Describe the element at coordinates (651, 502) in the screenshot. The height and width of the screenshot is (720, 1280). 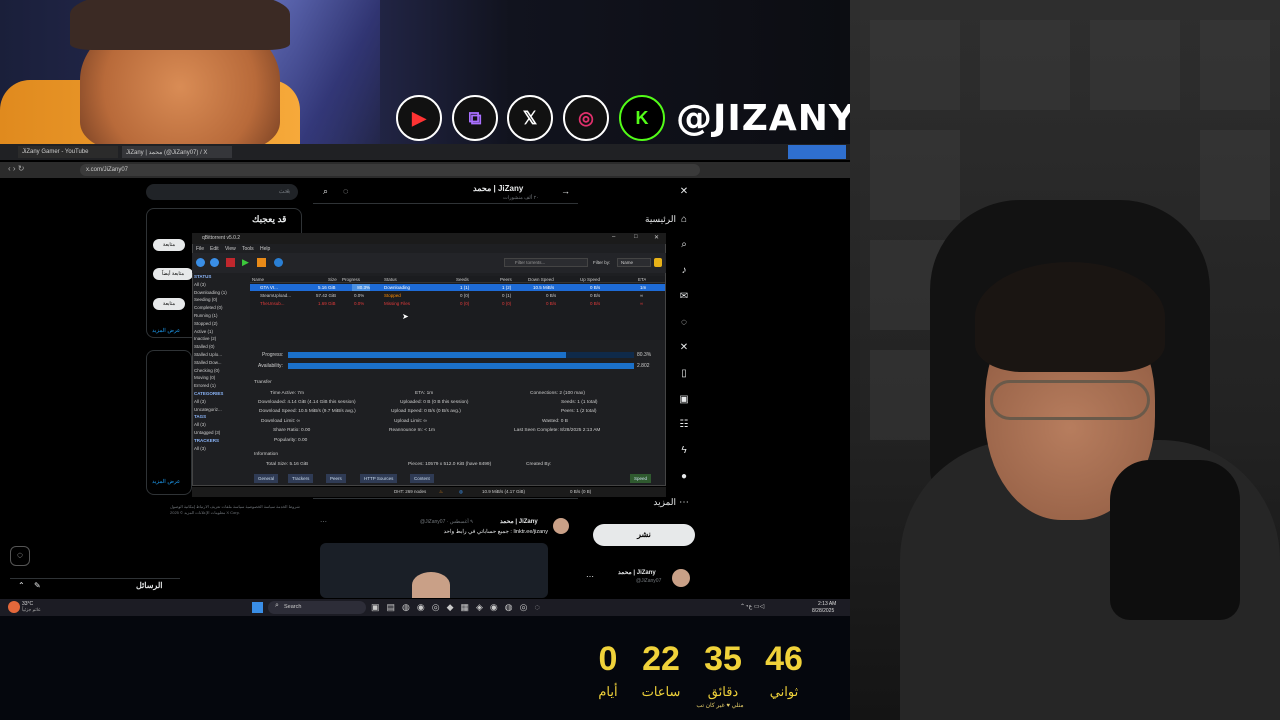
I see `nav-more-label: المزيد` at that location.